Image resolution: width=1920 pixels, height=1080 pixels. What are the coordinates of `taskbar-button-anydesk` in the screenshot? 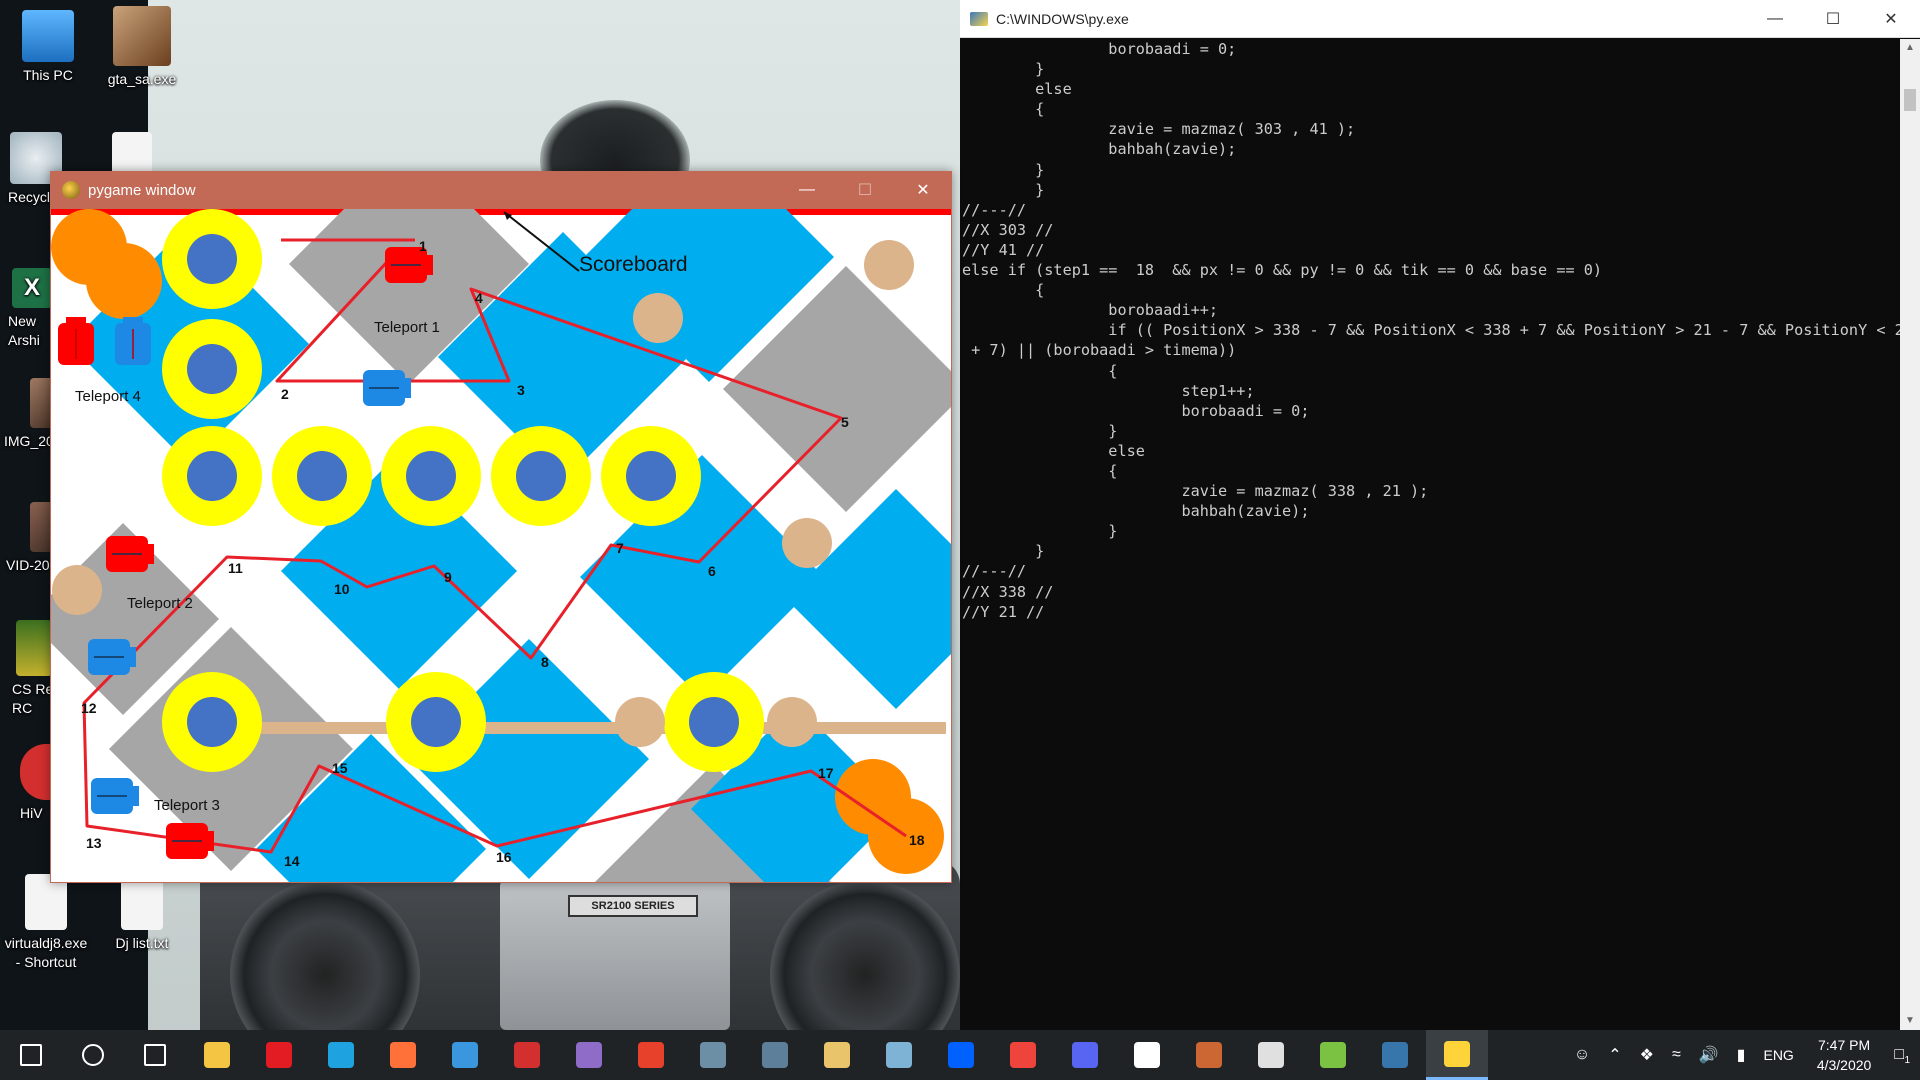 It's located at (1023, 1055).